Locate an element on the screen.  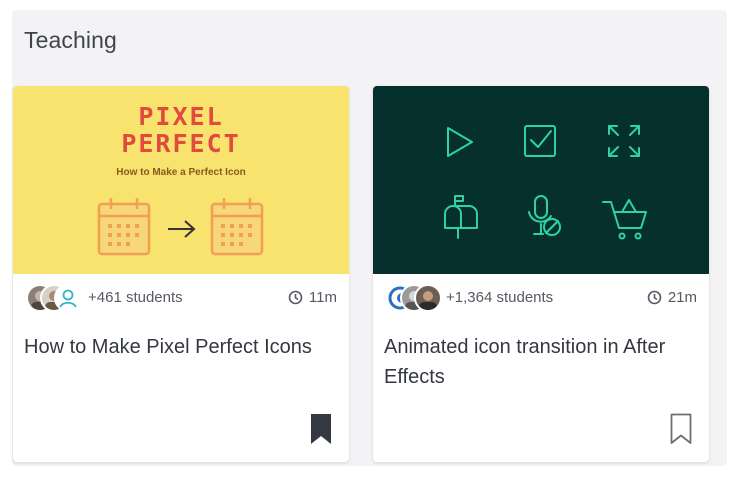
duration-text: 21m is located at coordinates (682, 297).